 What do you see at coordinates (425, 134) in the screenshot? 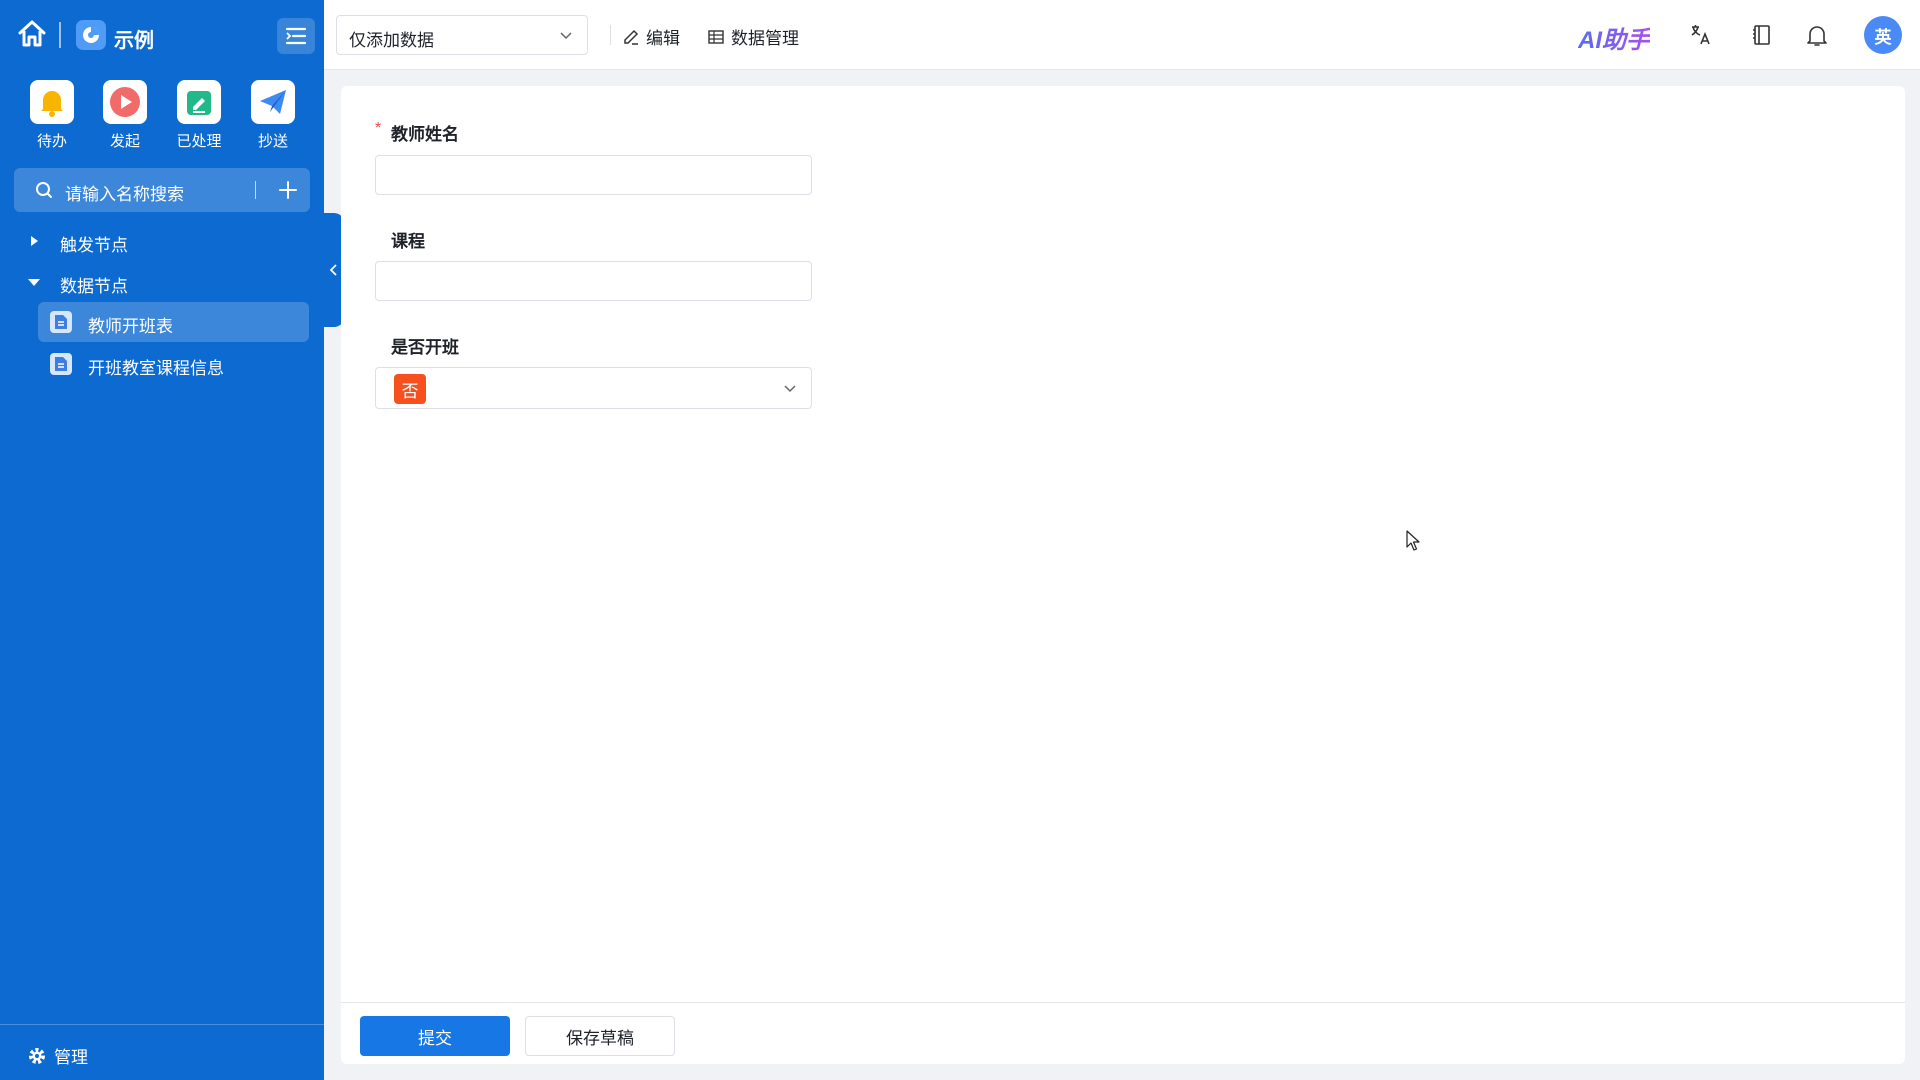
I see `field-label-teacher-name: 教师姓名` at bounding box center [425, 134].